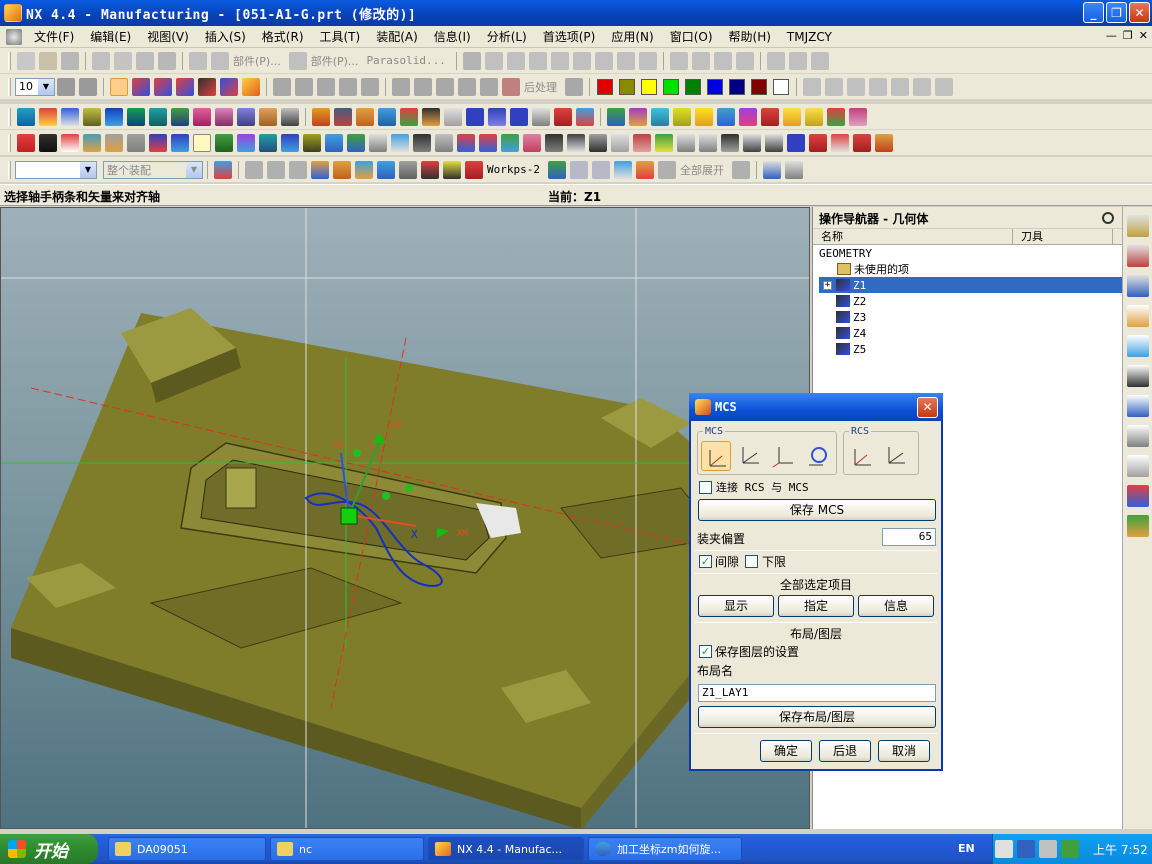 This screenshot has width=1152, height=864. What do you see at coordinates (642, 142) in the screenshot?
I see `custom-tool-66-icon` at bounding box center [642, 142].